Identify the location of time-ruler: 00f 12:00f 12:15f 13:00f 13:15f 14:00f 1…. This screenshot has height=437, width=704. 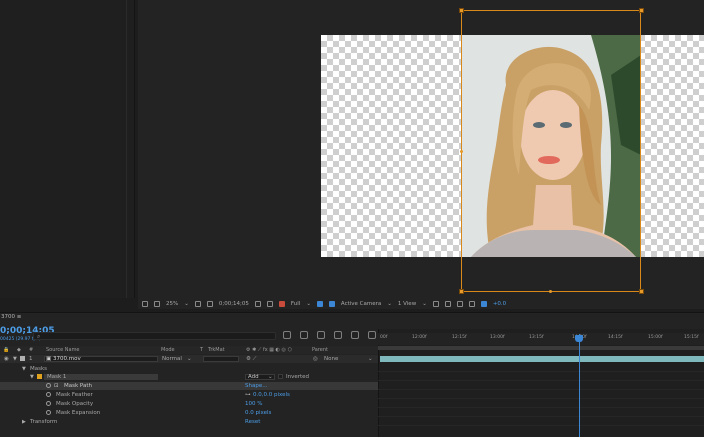
(541, 339).